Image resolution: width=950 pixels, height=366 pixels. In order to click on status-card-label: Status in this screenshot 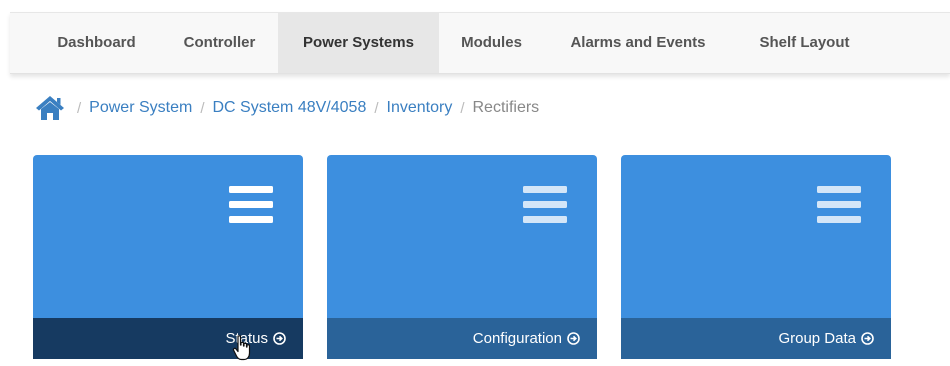, I will do `click(246, 338)`.